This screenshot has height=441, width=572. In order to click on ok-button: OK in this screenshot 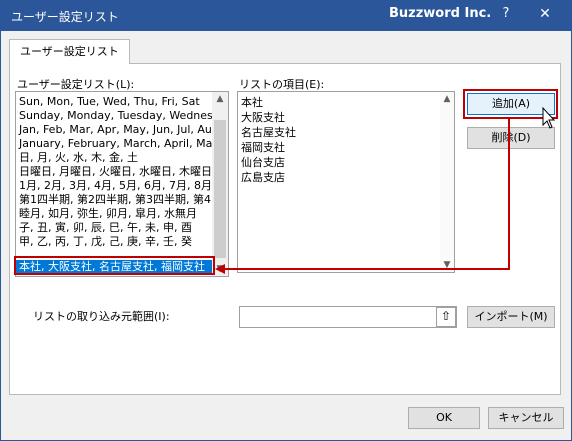, I will do `click(444, 418)`.